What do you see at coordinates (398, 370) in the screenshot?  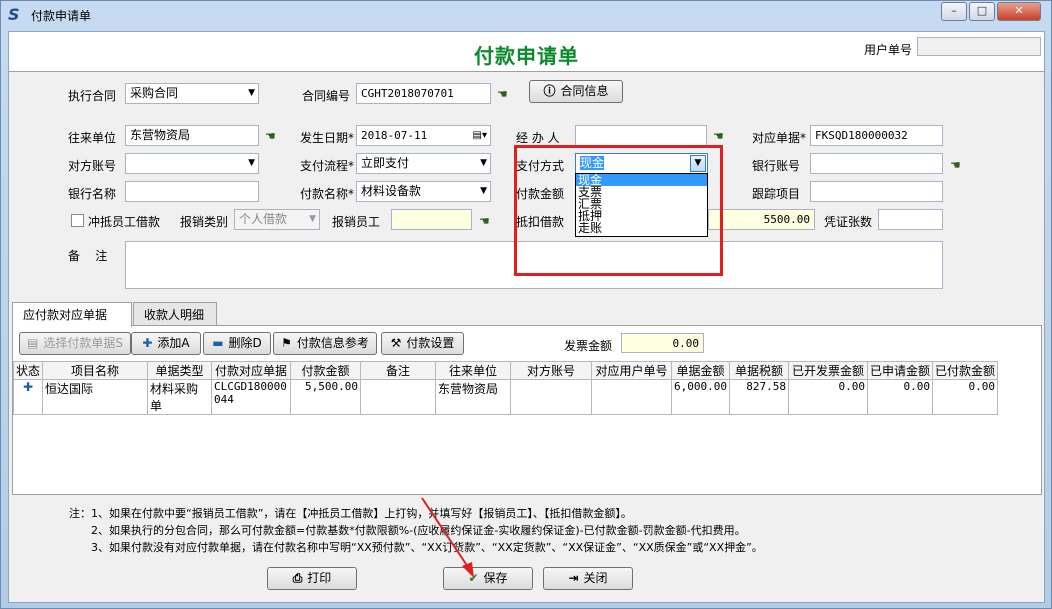 I see `col-remark: 备注` at bounding box center [398, 370].